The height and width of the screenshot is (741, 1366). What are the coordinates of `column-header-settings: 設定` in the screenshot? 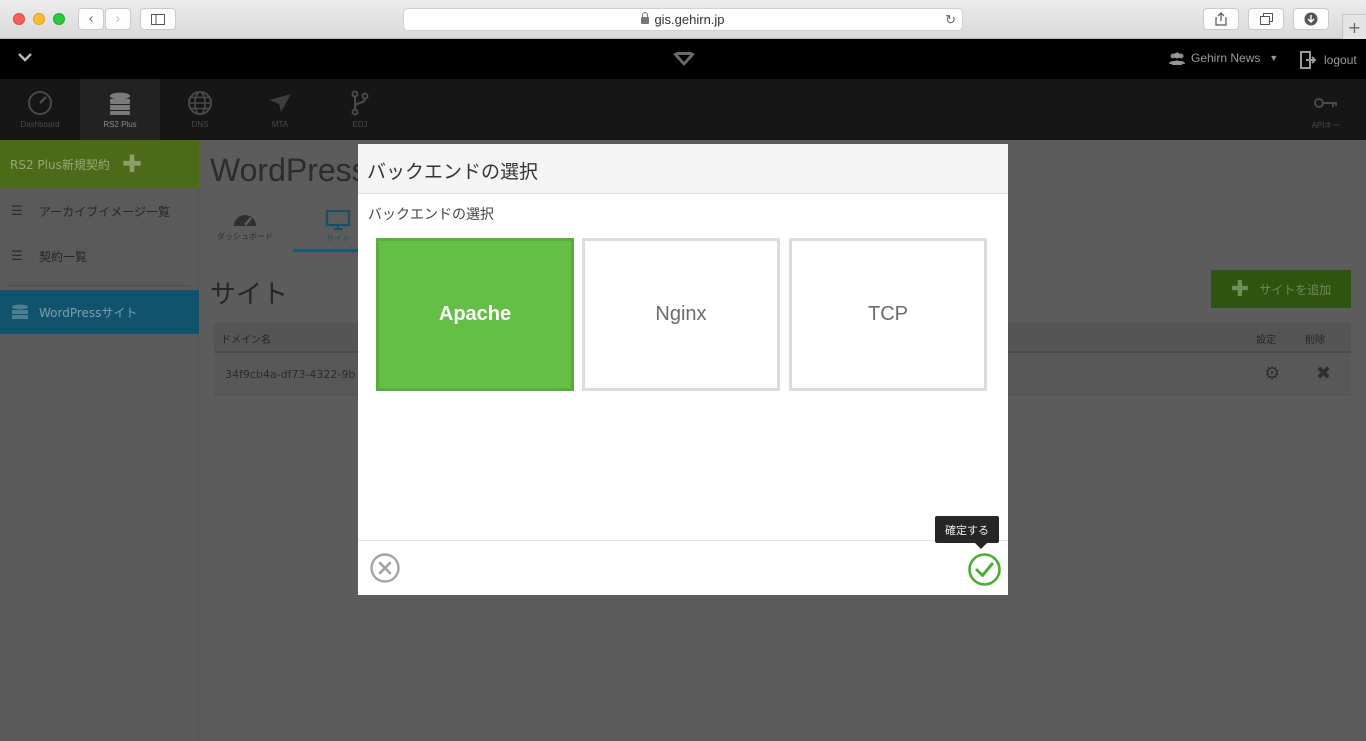 It's located at (1266, 340).